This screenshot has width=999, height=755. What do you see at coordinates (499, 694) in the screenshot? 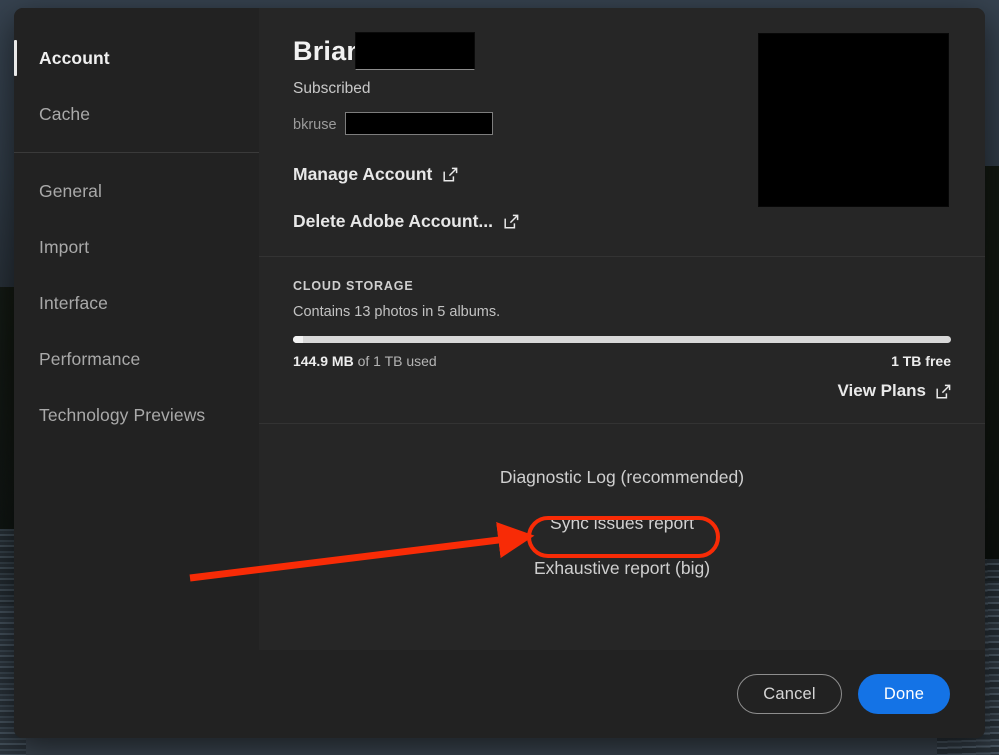
I see `dialog-footer: Cancel Done` at bounding box center [499, 694].